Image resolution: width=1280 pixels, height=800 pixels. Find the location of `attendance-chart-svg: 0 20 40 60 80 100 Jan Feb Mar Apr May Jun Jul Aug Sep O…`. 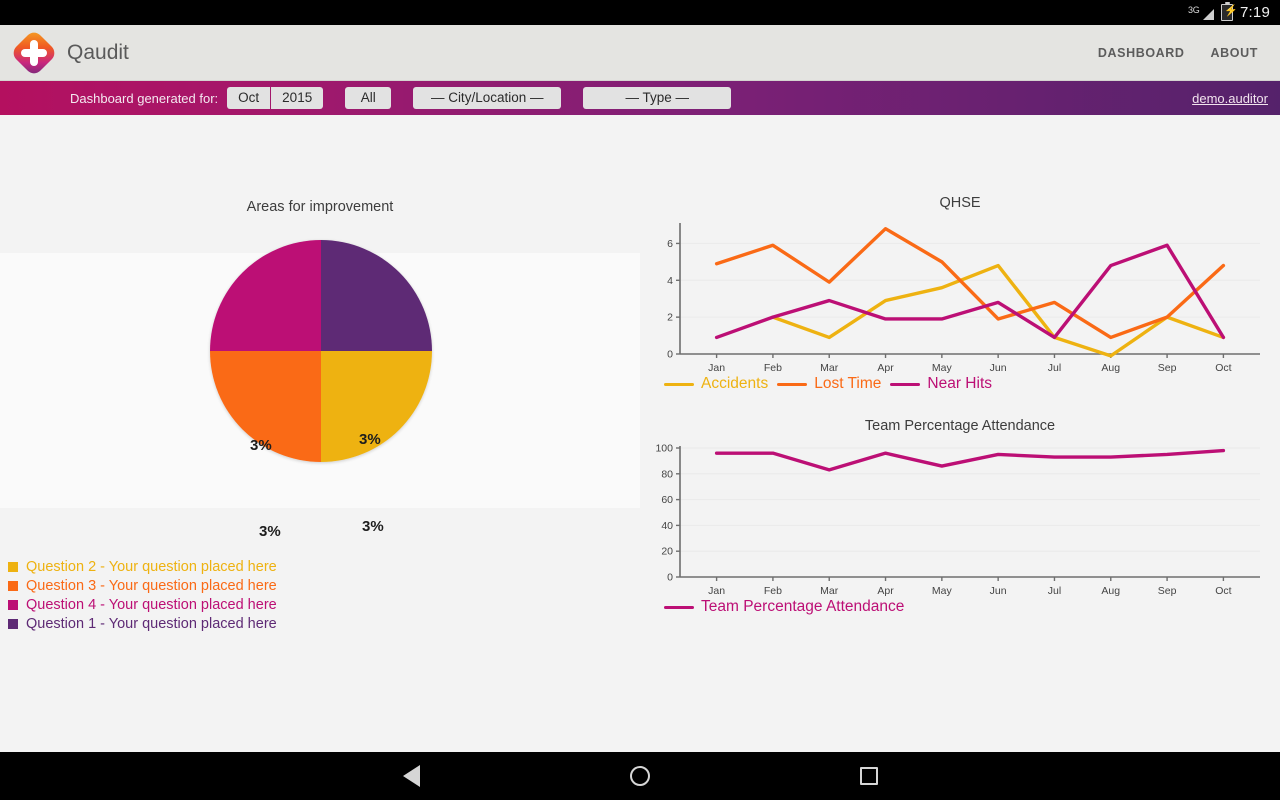

attendance-chart-svg: 0 20 40 60 80 100 Jan Feb Mar Apr May Jun Jul Aug Sep O… is located at coordinates (955, 522).